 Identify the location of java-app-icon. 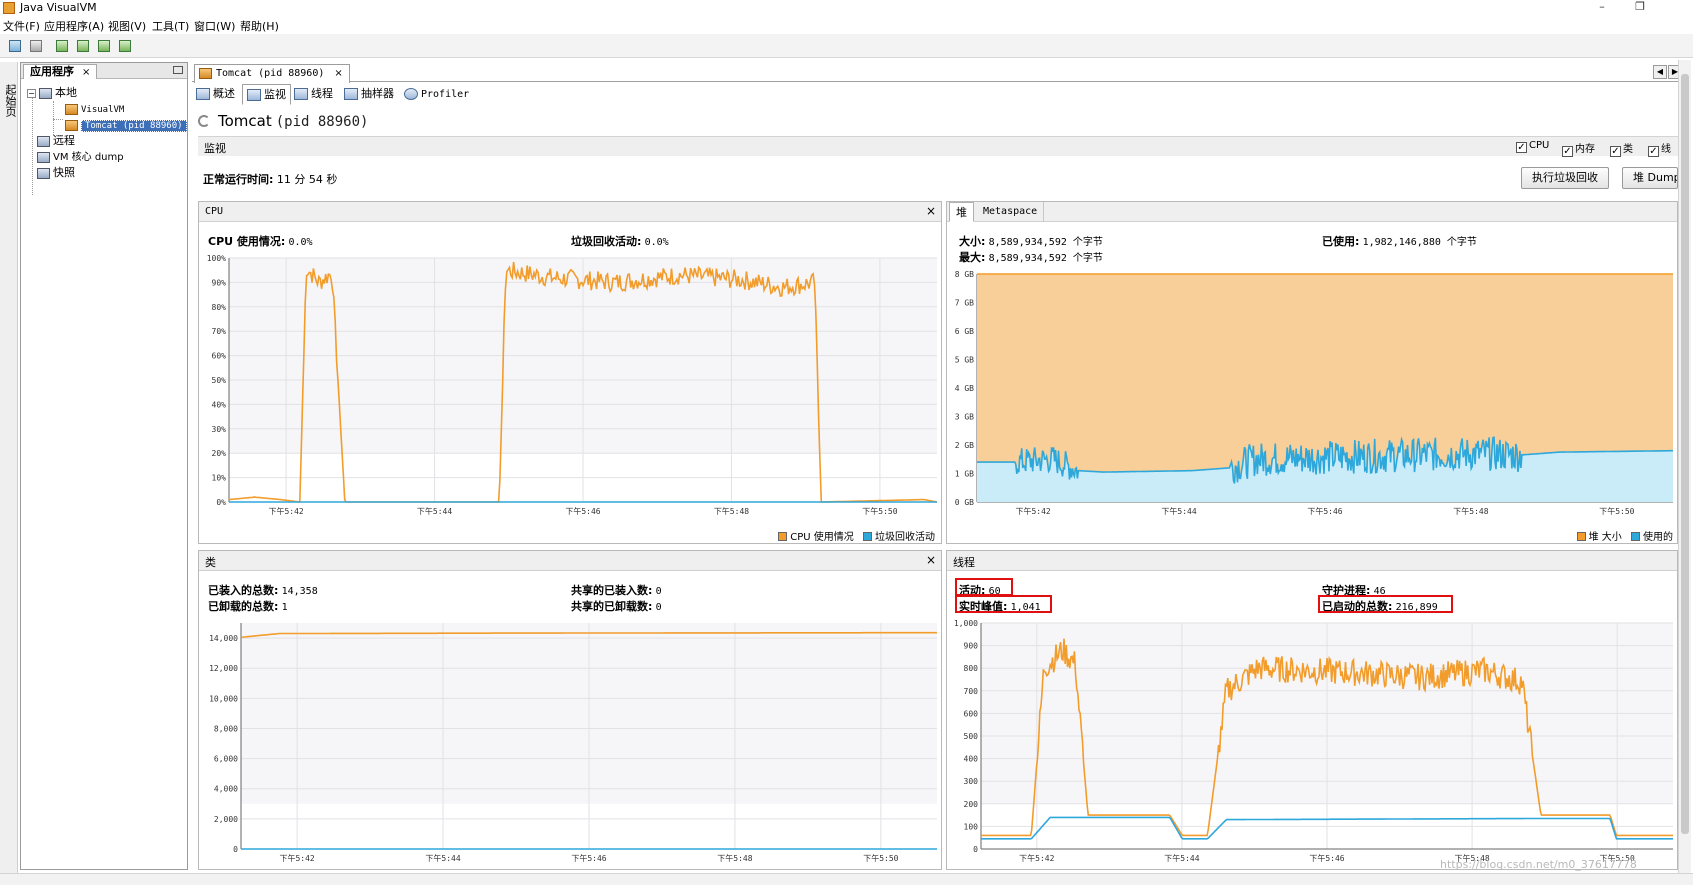
(71, 109).